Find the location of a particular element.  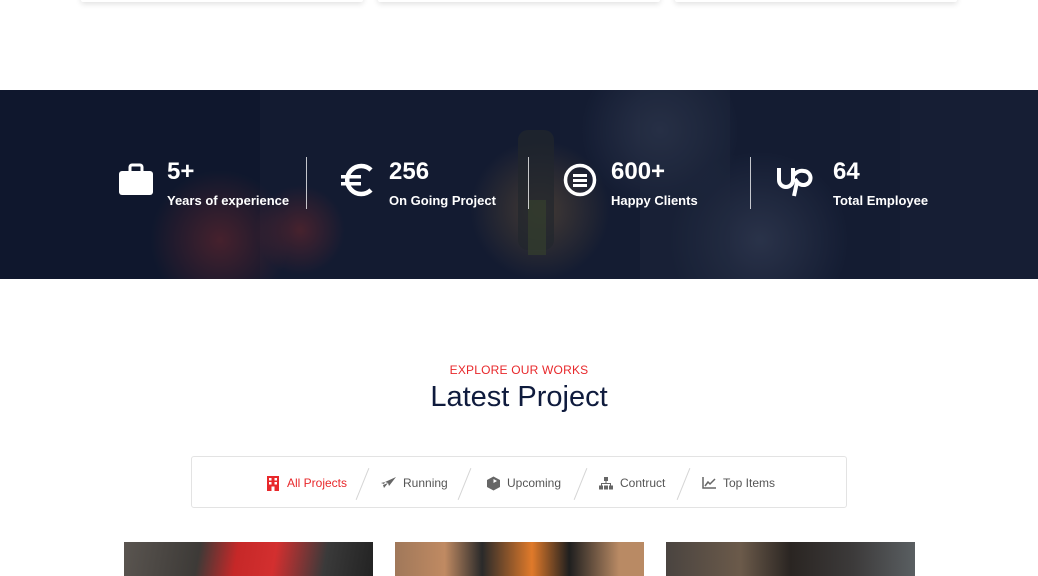

filter-all-projects: All Projects is located at coordinates (306, 483).